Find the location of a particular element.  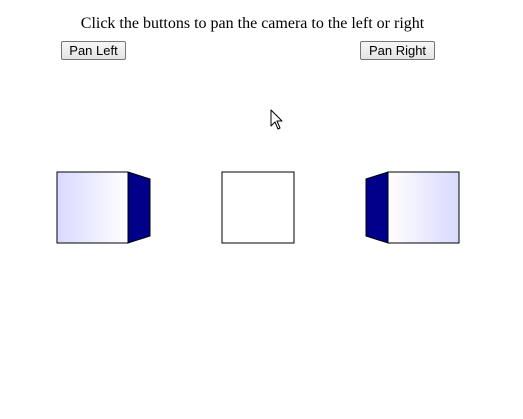

center-cube is located at coordinates (258, 207).